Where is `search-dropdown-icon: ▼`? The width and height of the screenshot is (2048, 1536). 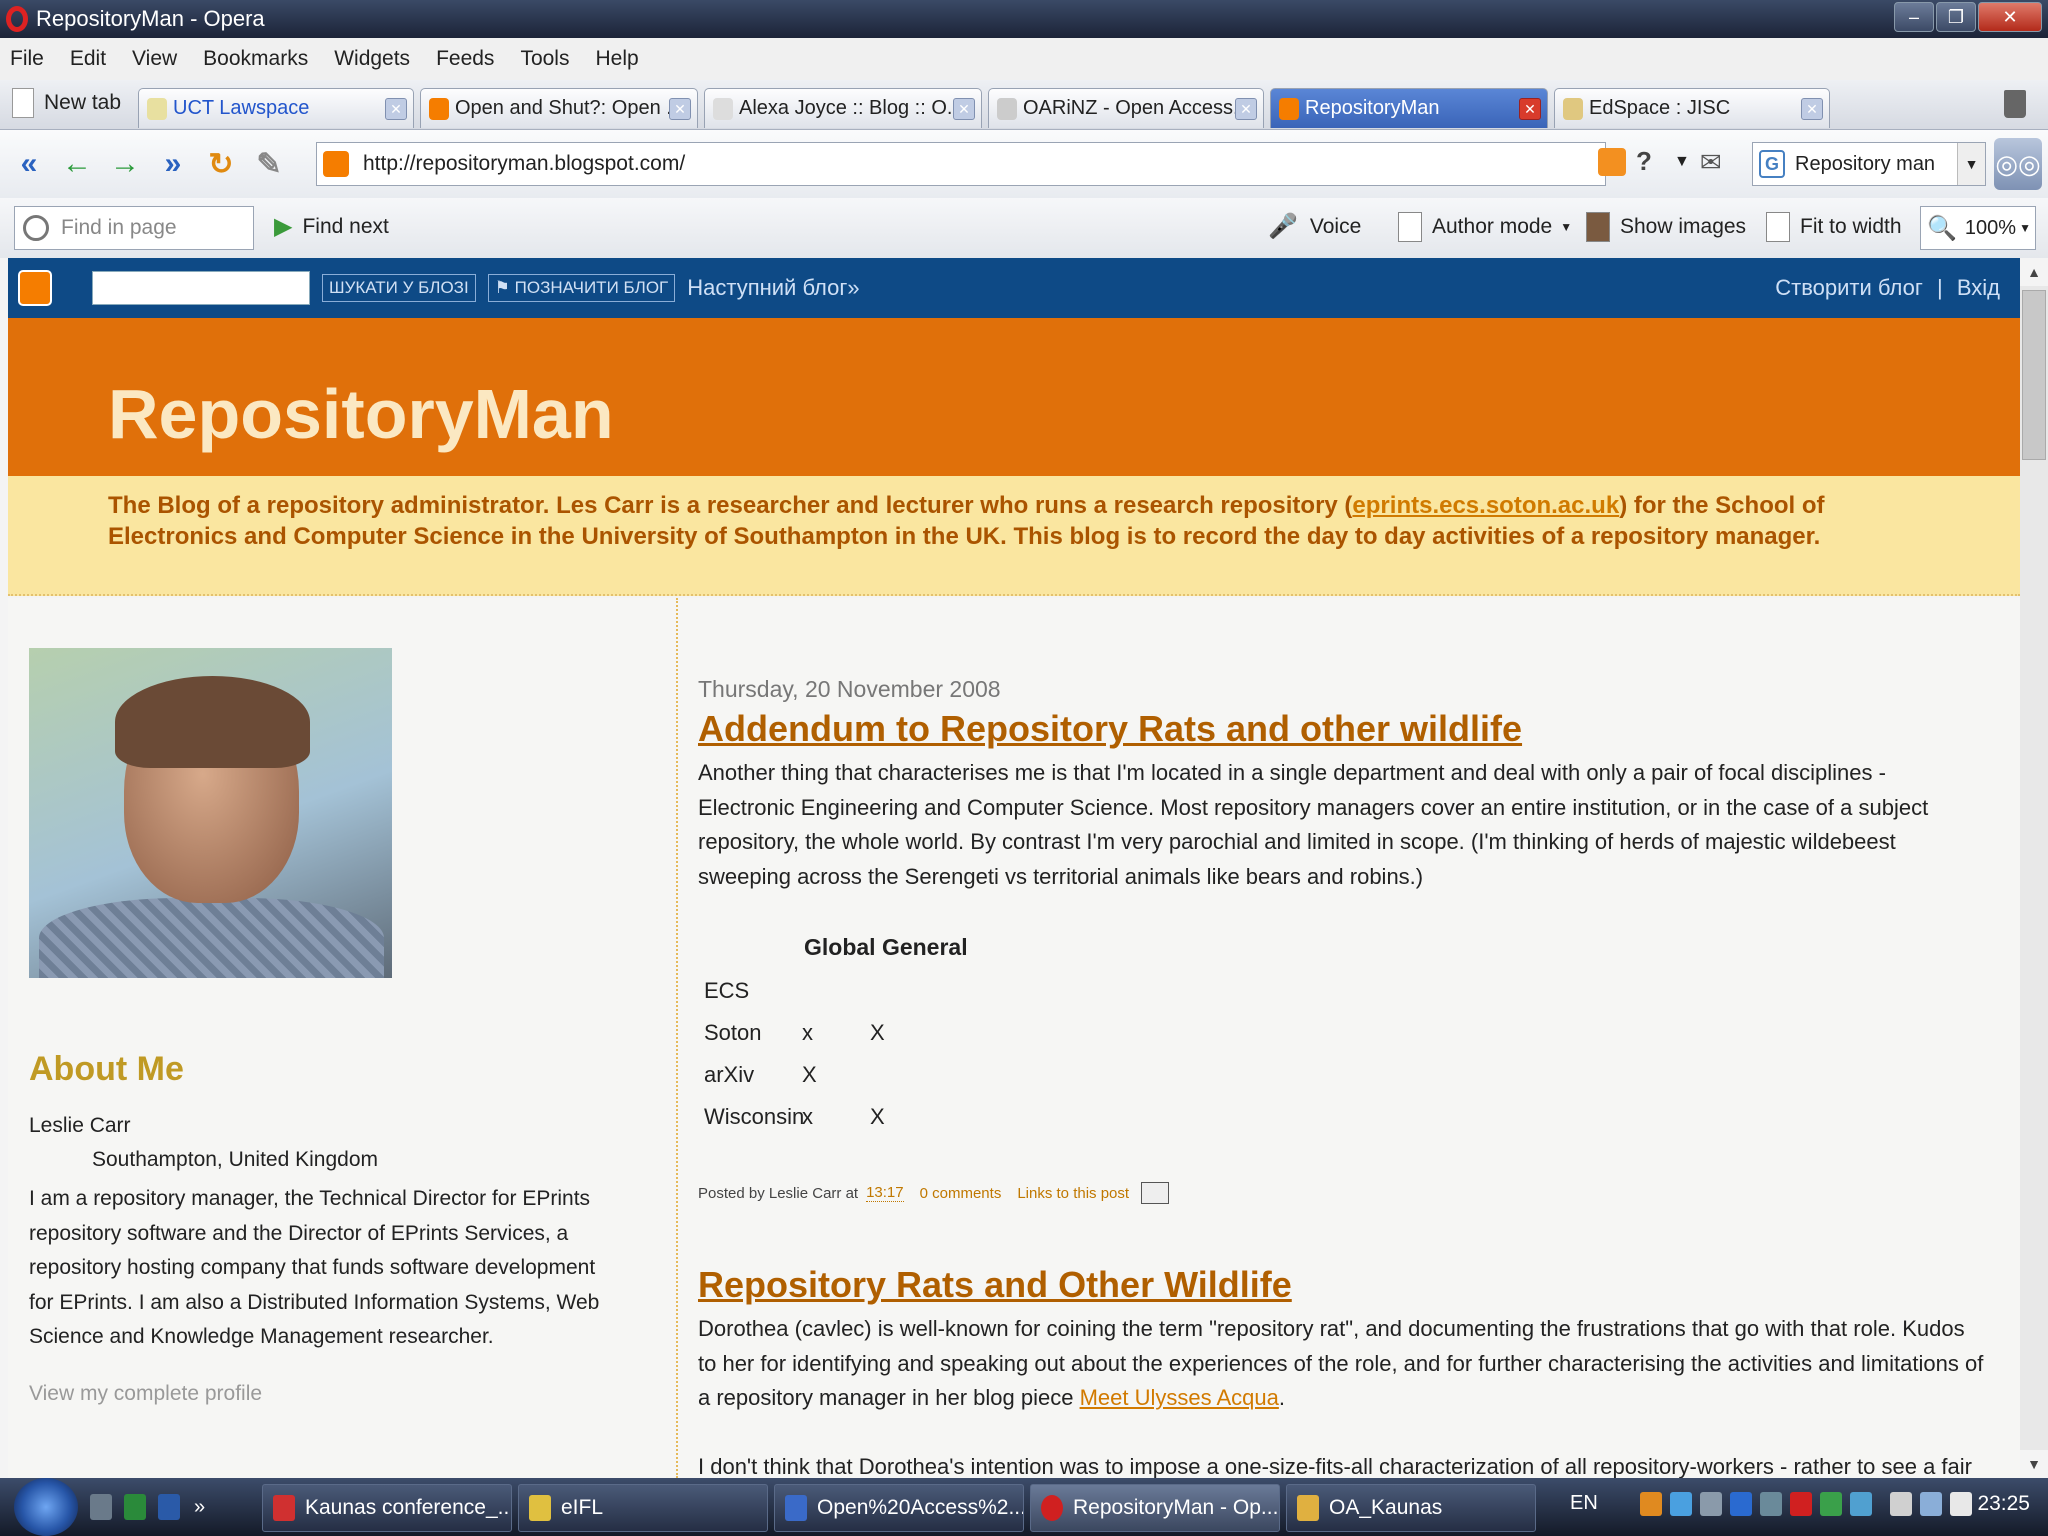 search-dropdown-icon: ▼ is located at coordinates (1971, 164).